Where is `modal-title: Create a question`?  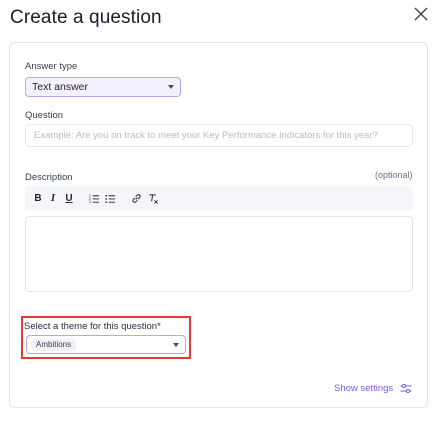
modal-title: Create a question is located at coordinates (86, 17).